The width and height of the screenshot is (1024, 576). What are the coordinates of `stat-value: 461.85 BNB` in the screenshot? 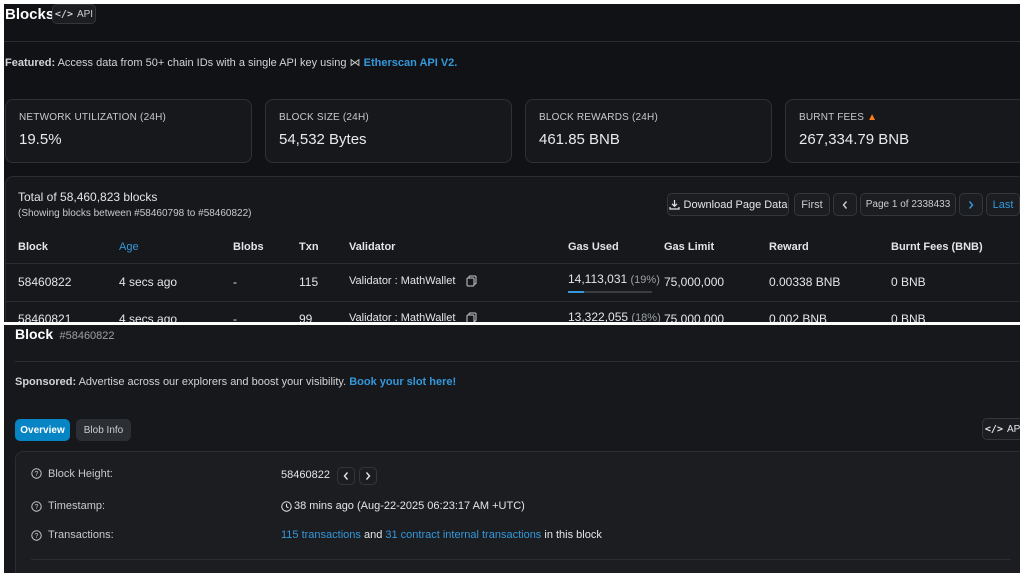 It's located at (579, 139).